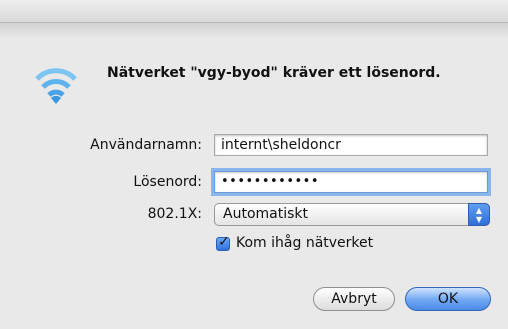  Describe the element at coordinates (254, 31) in the screenshot. I see `sheet-shadow` at that location.